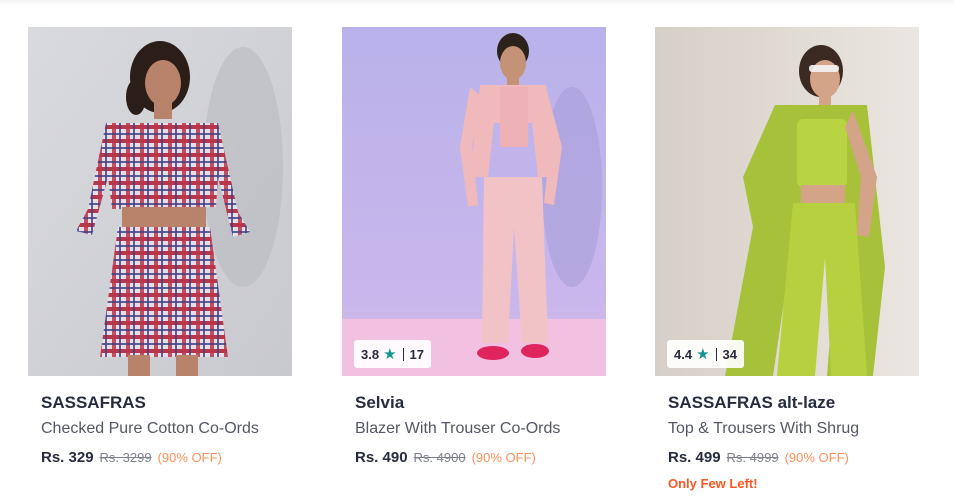 The width and height of the screenshot is (954, 497). Describe the element at coordinates (439, 457) in the screenshot. I see `product-mrp: Rs. 4900` at that location.